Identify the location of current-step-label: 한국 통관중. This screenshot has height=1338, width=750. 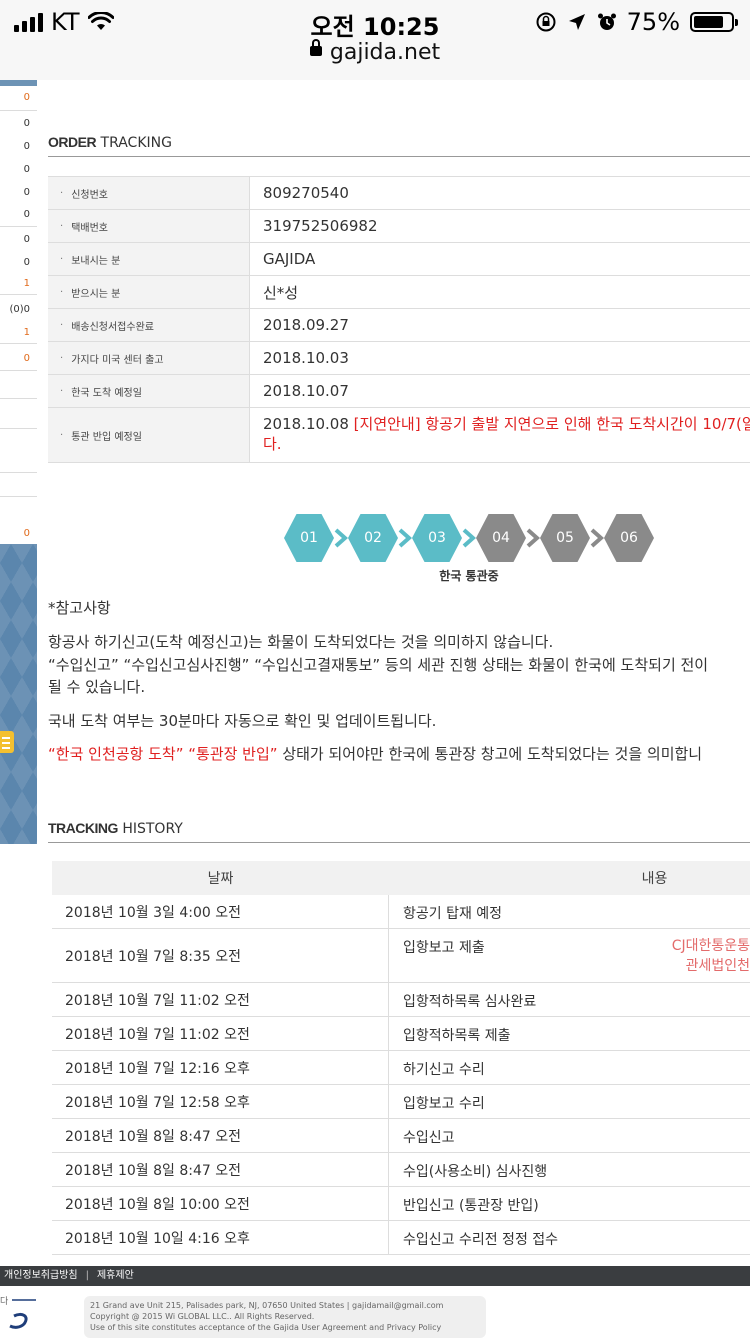
(469, 576).